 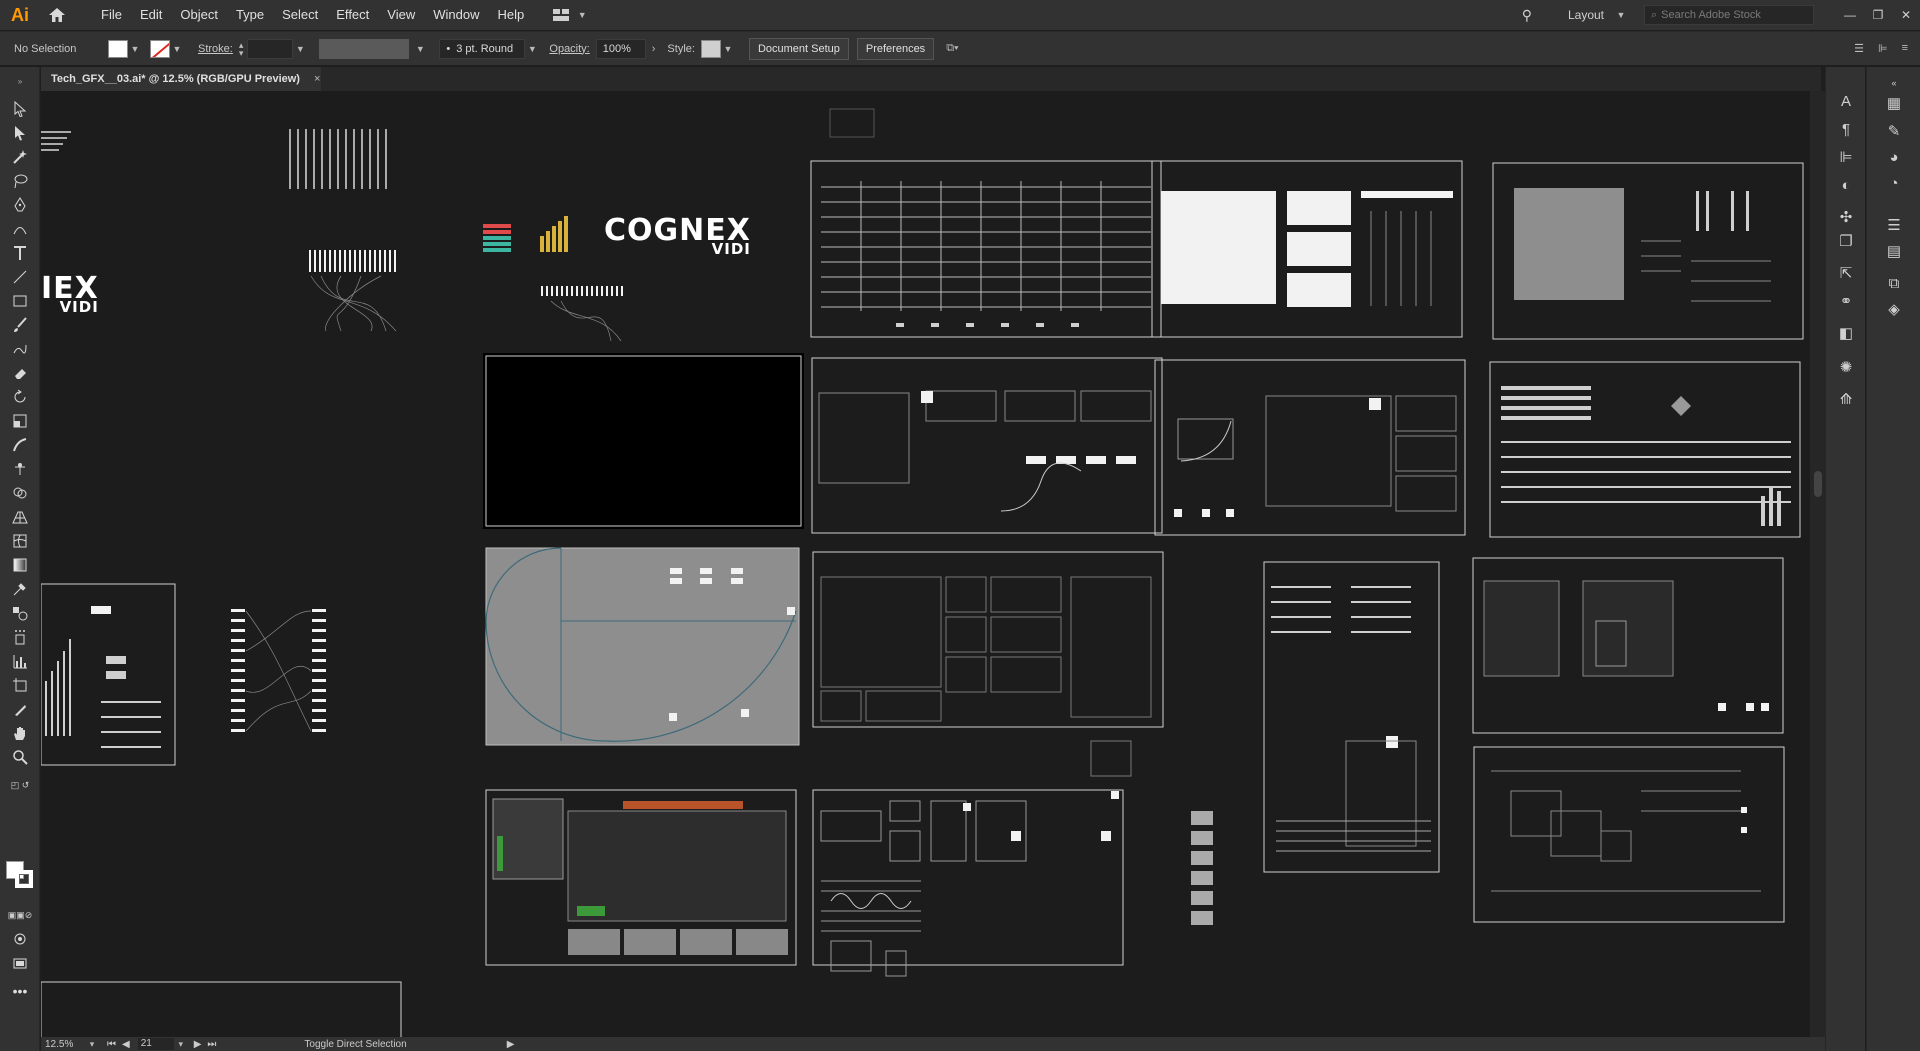 I want to click on draw-mode-icon, so click(x=20, y=939).